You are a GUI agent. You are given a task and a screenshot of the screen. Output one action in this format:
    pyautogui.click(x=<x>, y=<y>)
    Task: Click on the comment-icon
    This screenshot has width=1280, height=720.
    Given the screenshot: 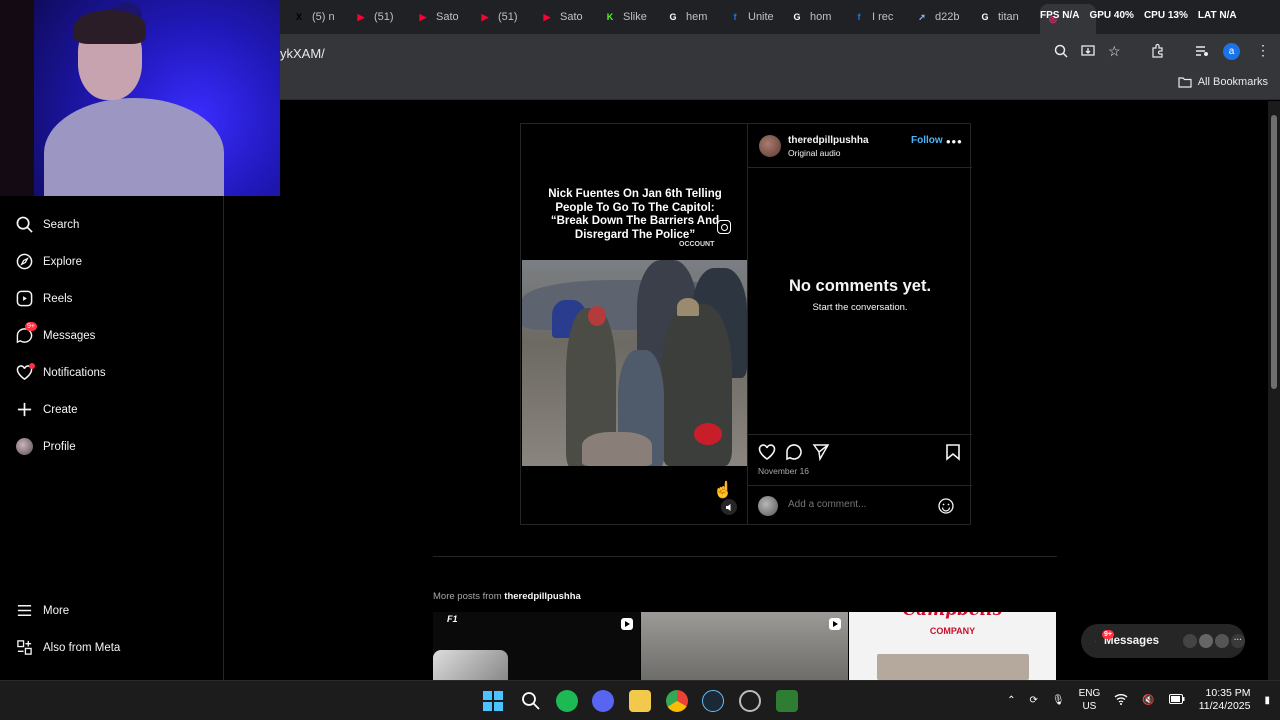 What is the action you would take?
    pyautogui.click(x=794, y=452)
    